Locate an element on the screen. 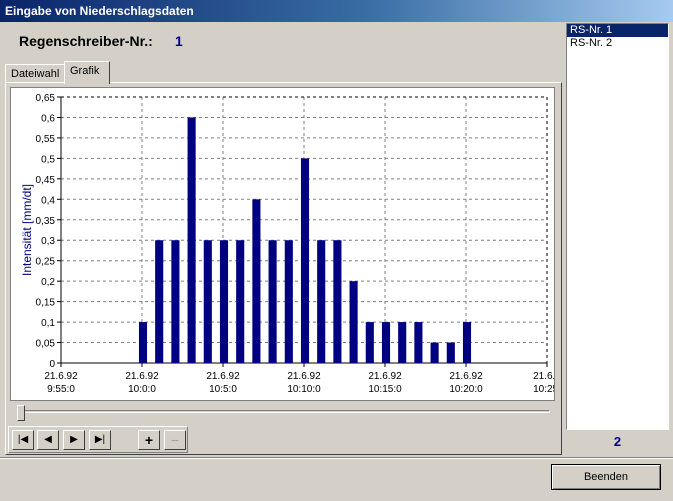  y-tick-label: 0,4 is located at coordinates (48, 200).